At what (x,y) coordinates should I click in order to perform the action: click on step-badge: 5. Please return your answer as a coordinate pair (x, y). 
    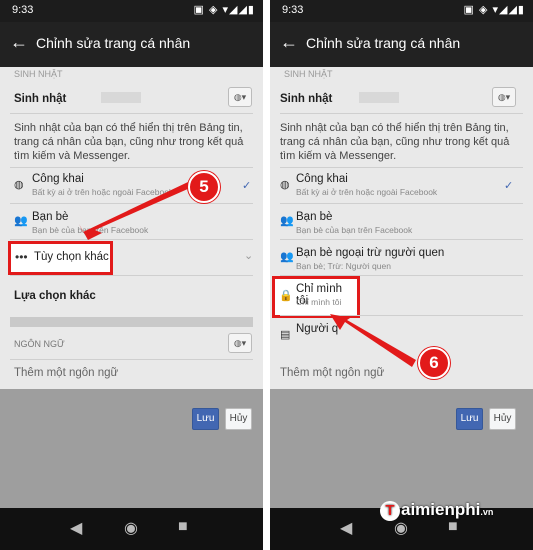
    Looking at the image, I should click on (204, 187).